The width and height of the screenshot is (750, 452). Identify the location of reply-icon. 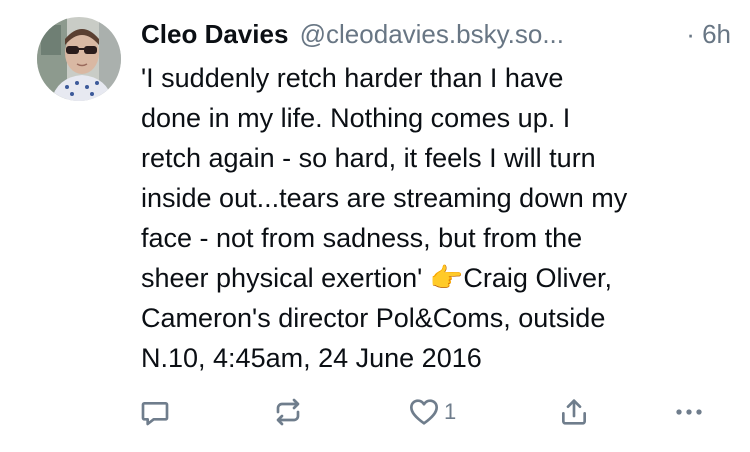
(155, 414).